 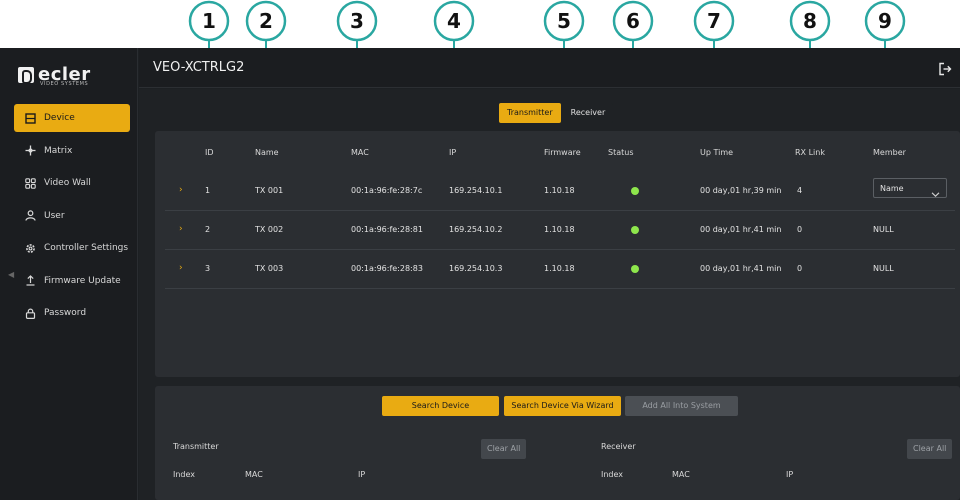 I want to click on top-bar: VEO-XCTRLG2, so click(x=549, y=68).